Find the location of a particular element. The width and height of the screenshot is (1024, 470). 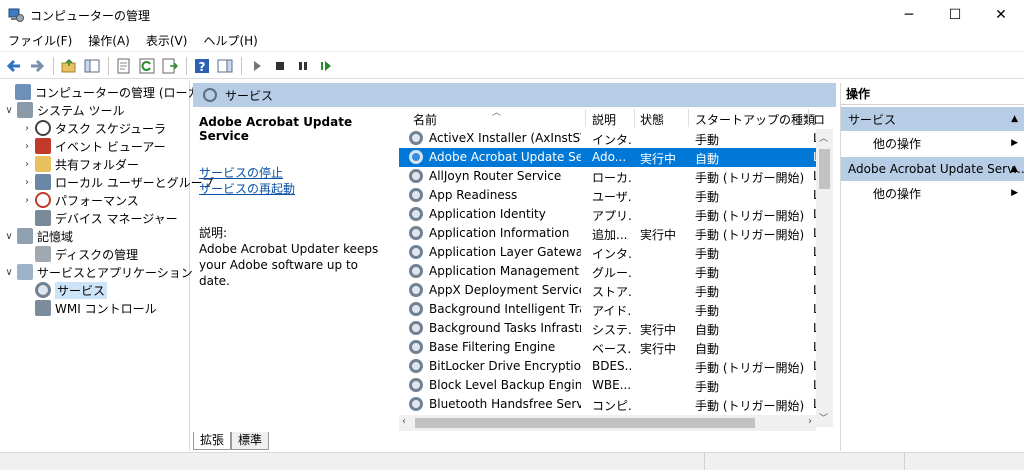

service-row: AllJoyn Router Serviceローカ...手動 (トリガー開始)L is located at coordinates (609, 176).